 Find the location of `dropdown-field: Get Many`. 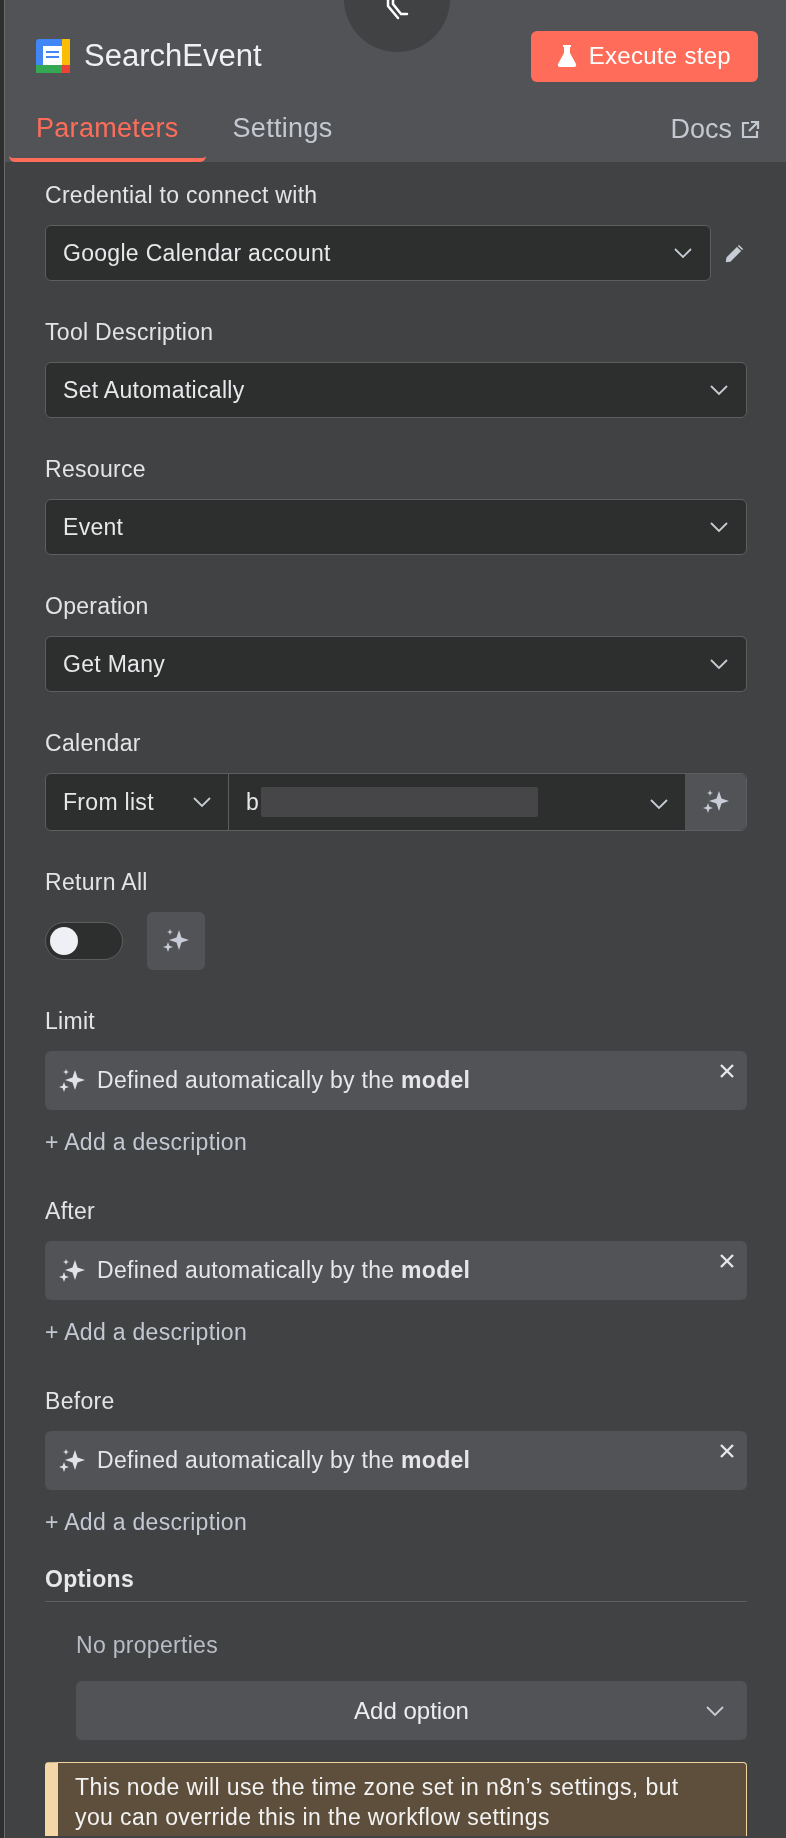

dropdown-field: Get Many is located at coordinates (396, 664).